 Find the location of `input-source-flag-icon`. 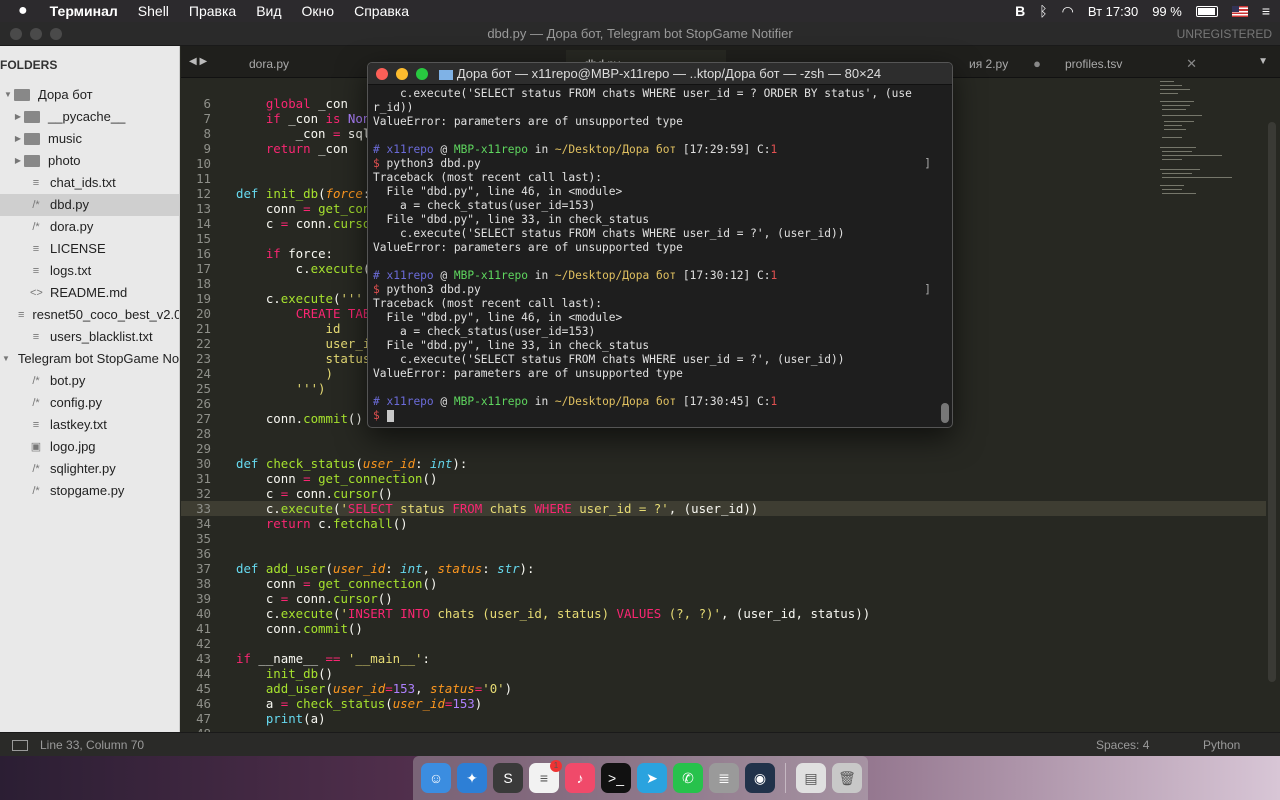

input-source-flag-icon is located at coordinates (1239, 11).